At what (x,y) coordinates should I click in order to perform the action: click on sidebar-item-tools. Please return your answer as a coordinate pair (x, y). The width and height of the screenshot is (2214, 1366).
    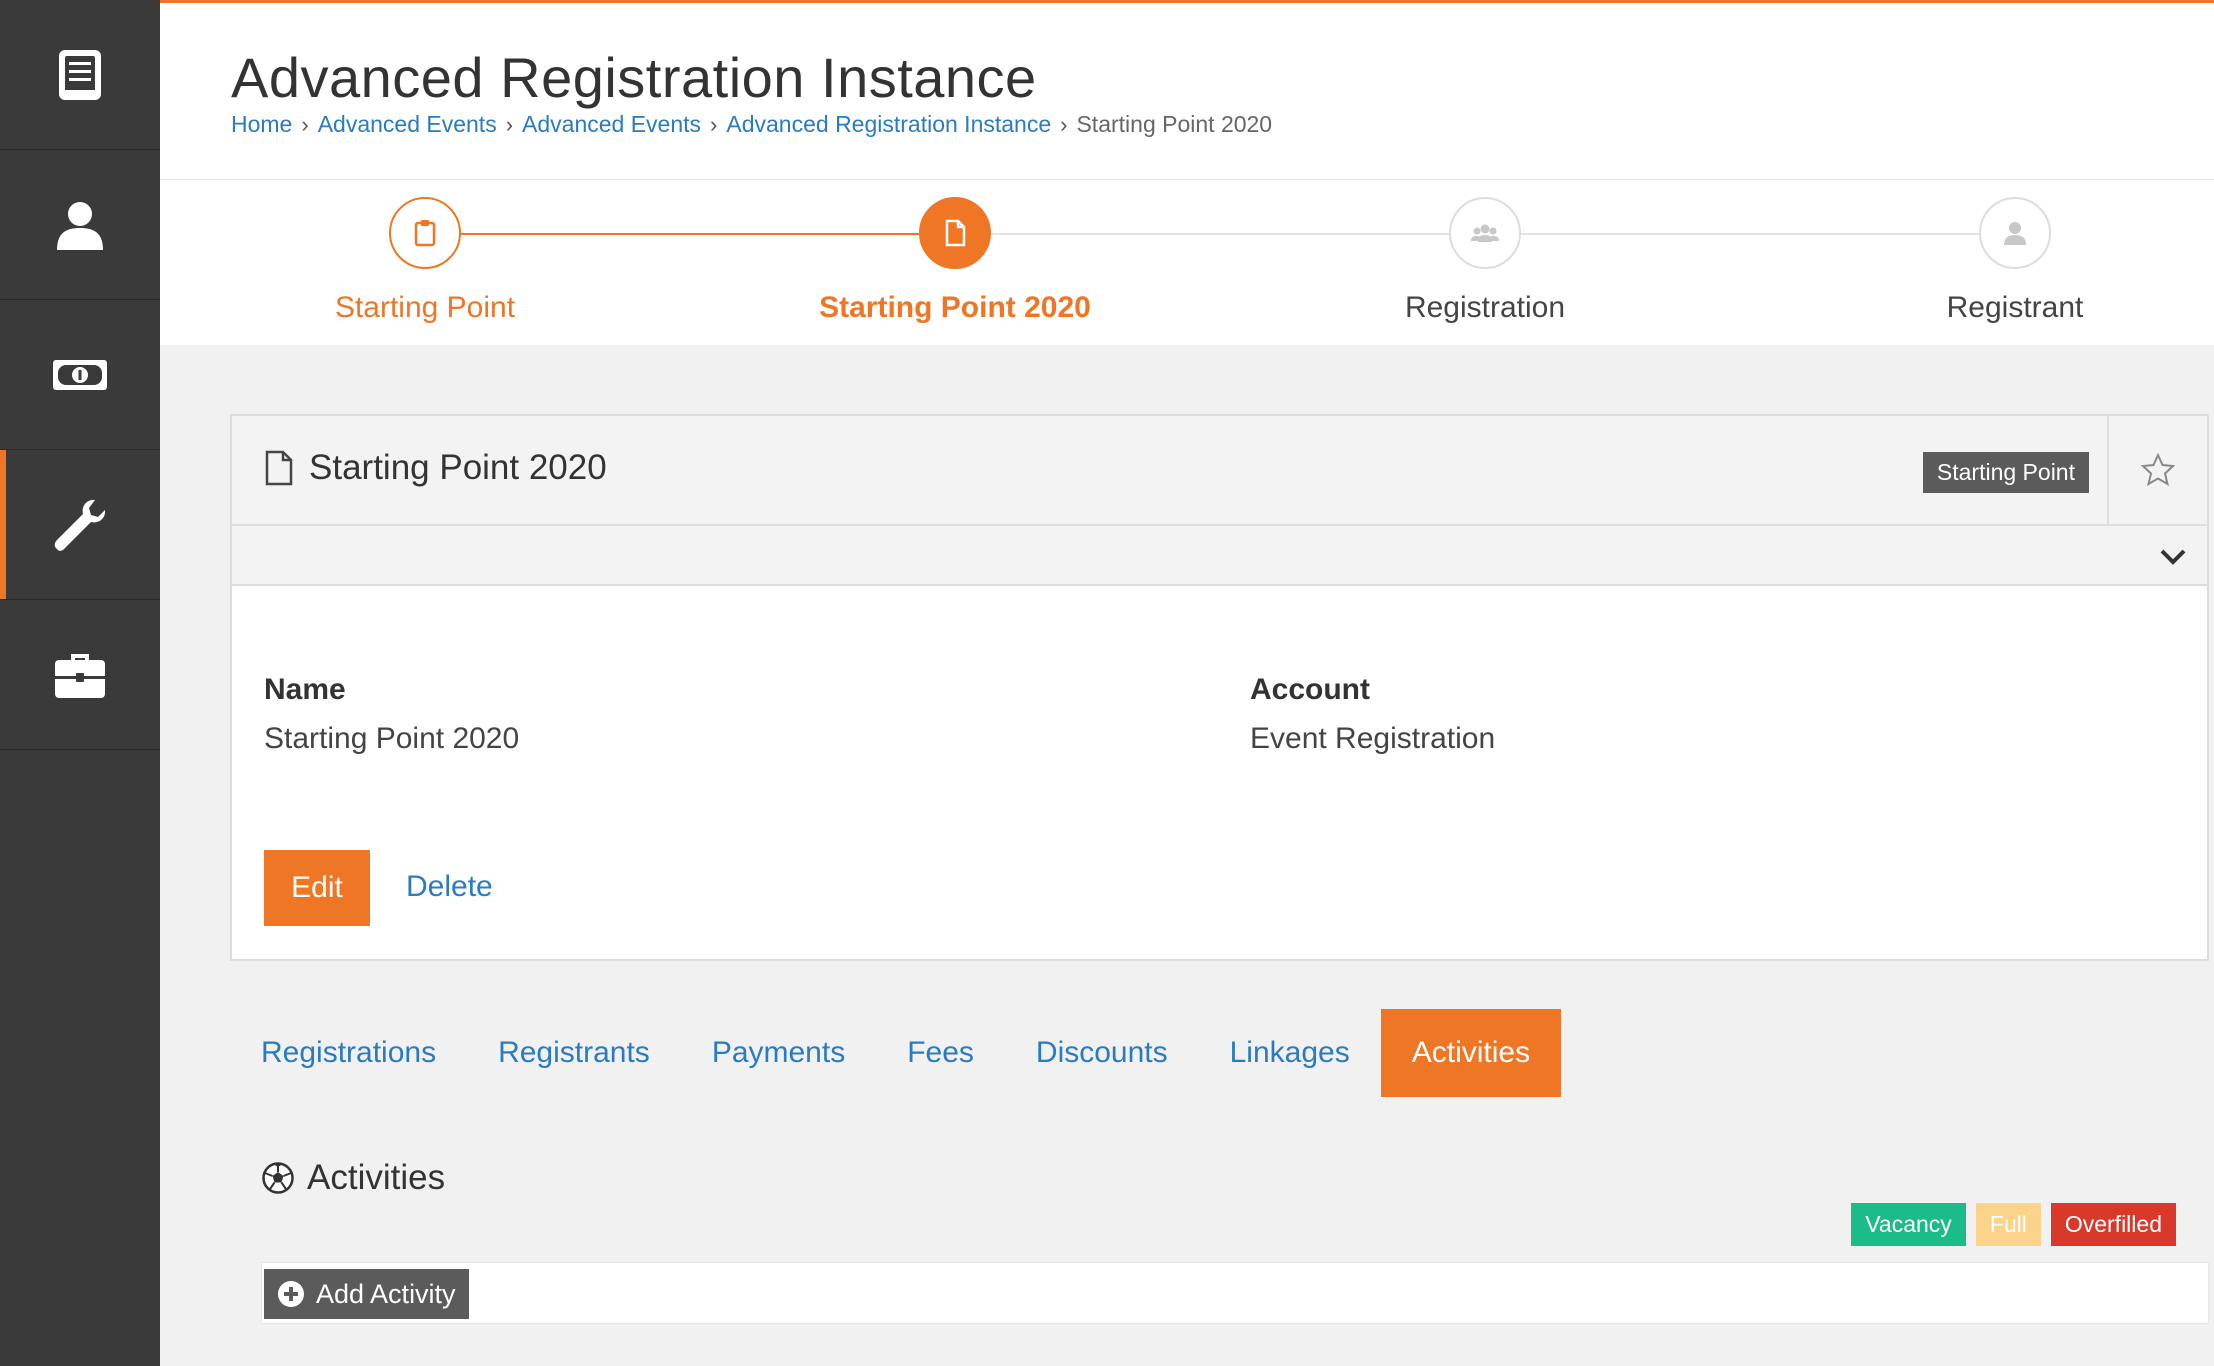
    Looking at the image, I should click on (80, 525).